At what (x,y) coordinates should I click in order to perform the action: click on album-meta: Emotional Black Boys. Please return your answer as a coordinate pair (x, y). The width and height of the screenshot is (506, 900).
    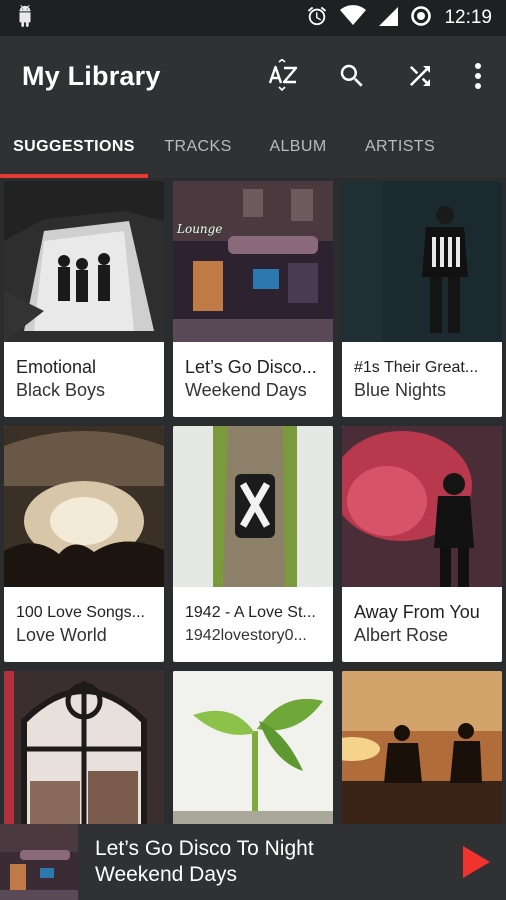
    Looking at the image, I should click on (84, 379).